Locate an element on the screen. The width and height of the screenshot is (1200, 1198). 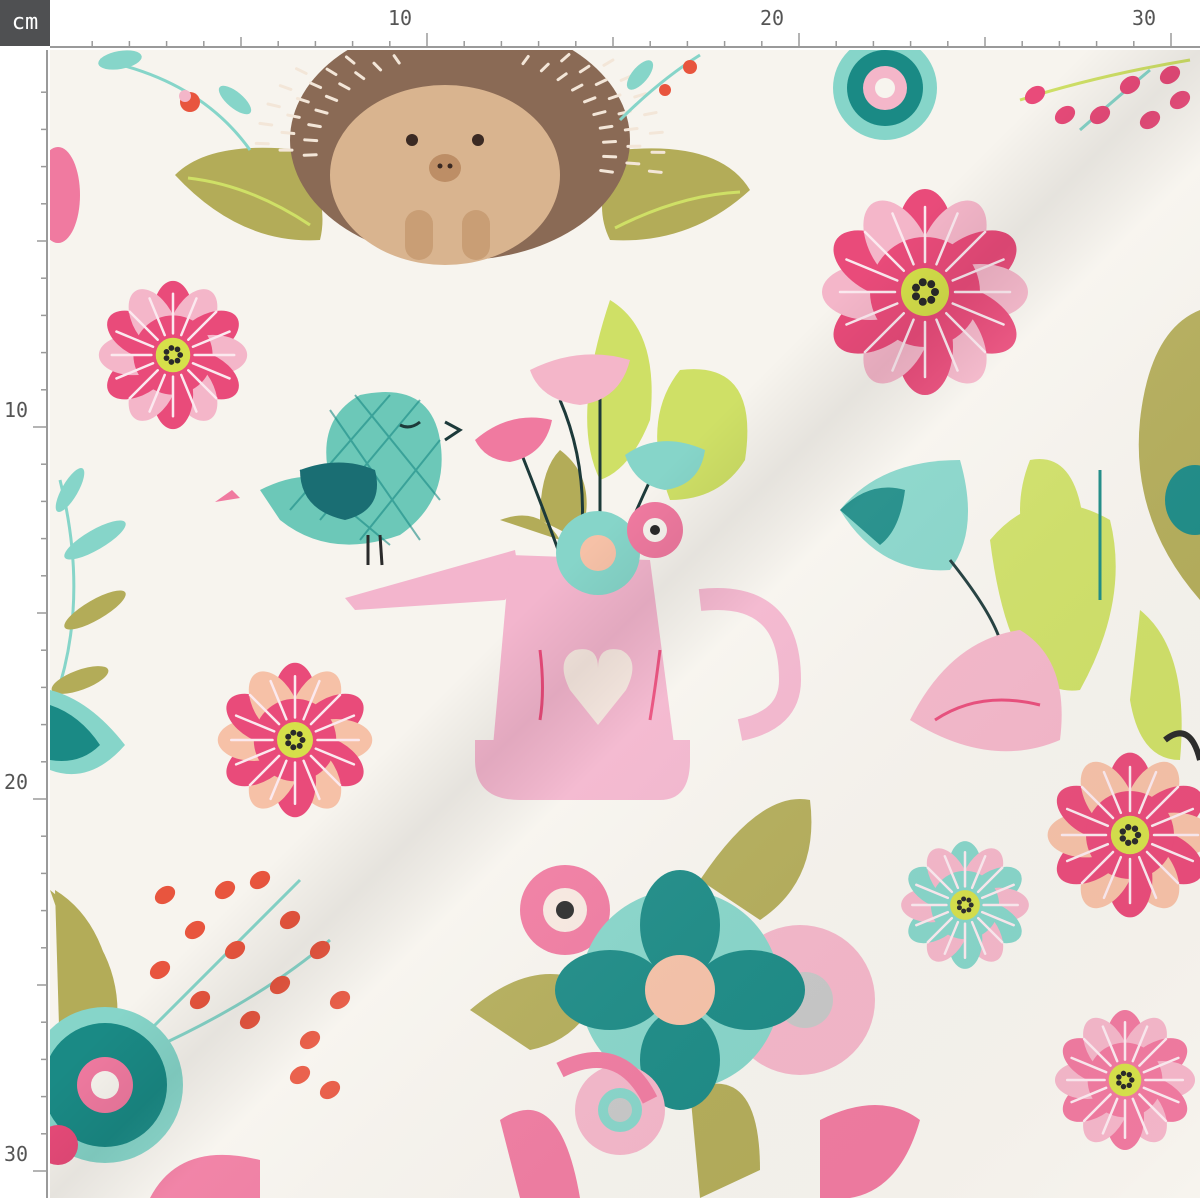
left-ruler-label-30: 30 is located at coordinates (16, 1154).